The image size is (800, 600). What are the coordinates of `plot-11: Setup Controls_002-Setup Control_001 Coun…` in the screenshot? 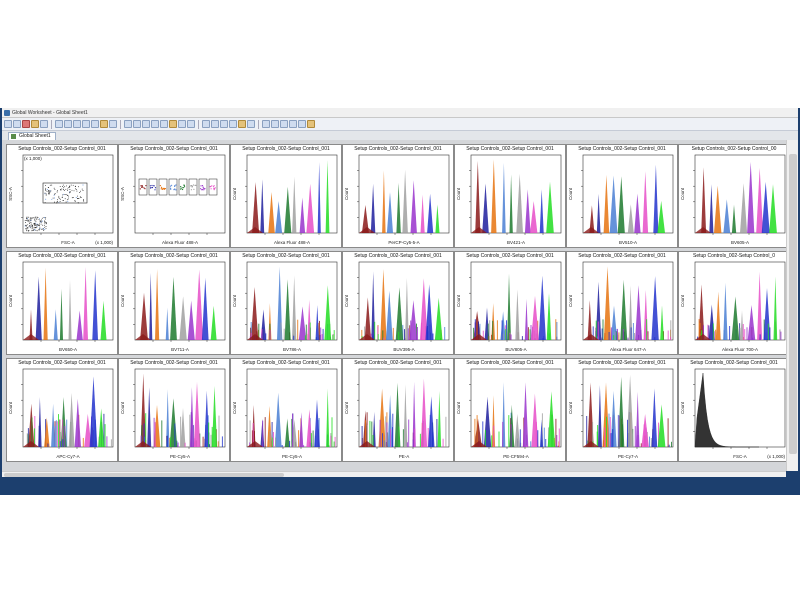 It's located at (398, 303).